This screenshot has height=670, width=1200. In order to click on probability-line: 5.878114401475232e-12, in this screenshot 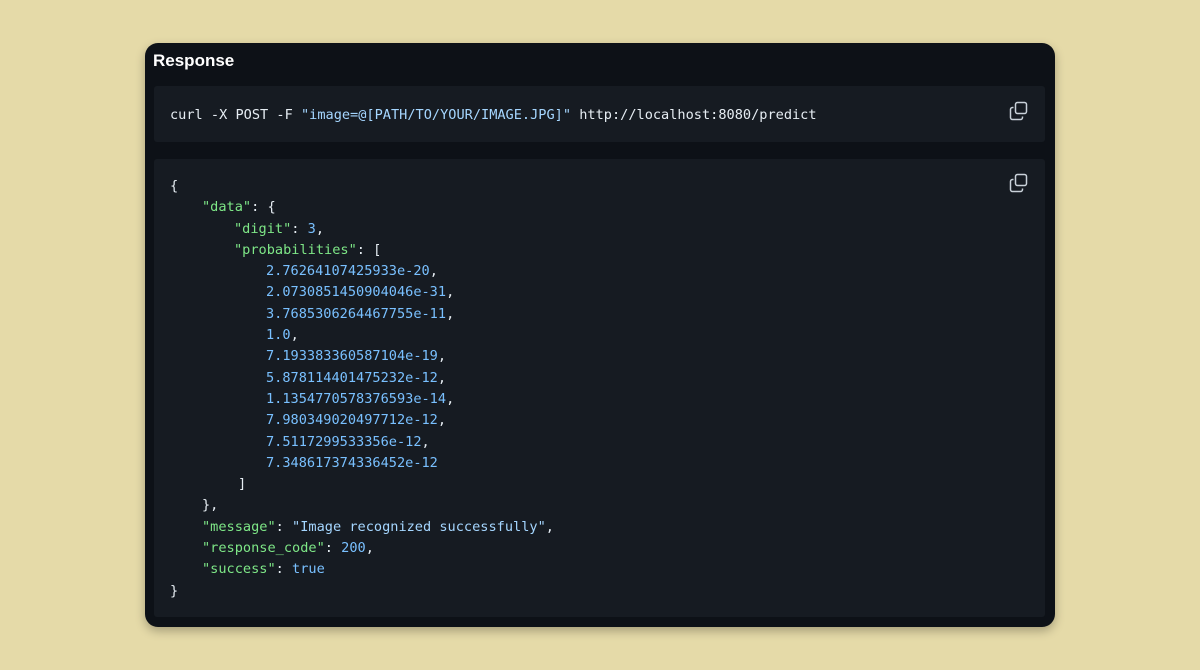, I will do `click(362, 378)`.